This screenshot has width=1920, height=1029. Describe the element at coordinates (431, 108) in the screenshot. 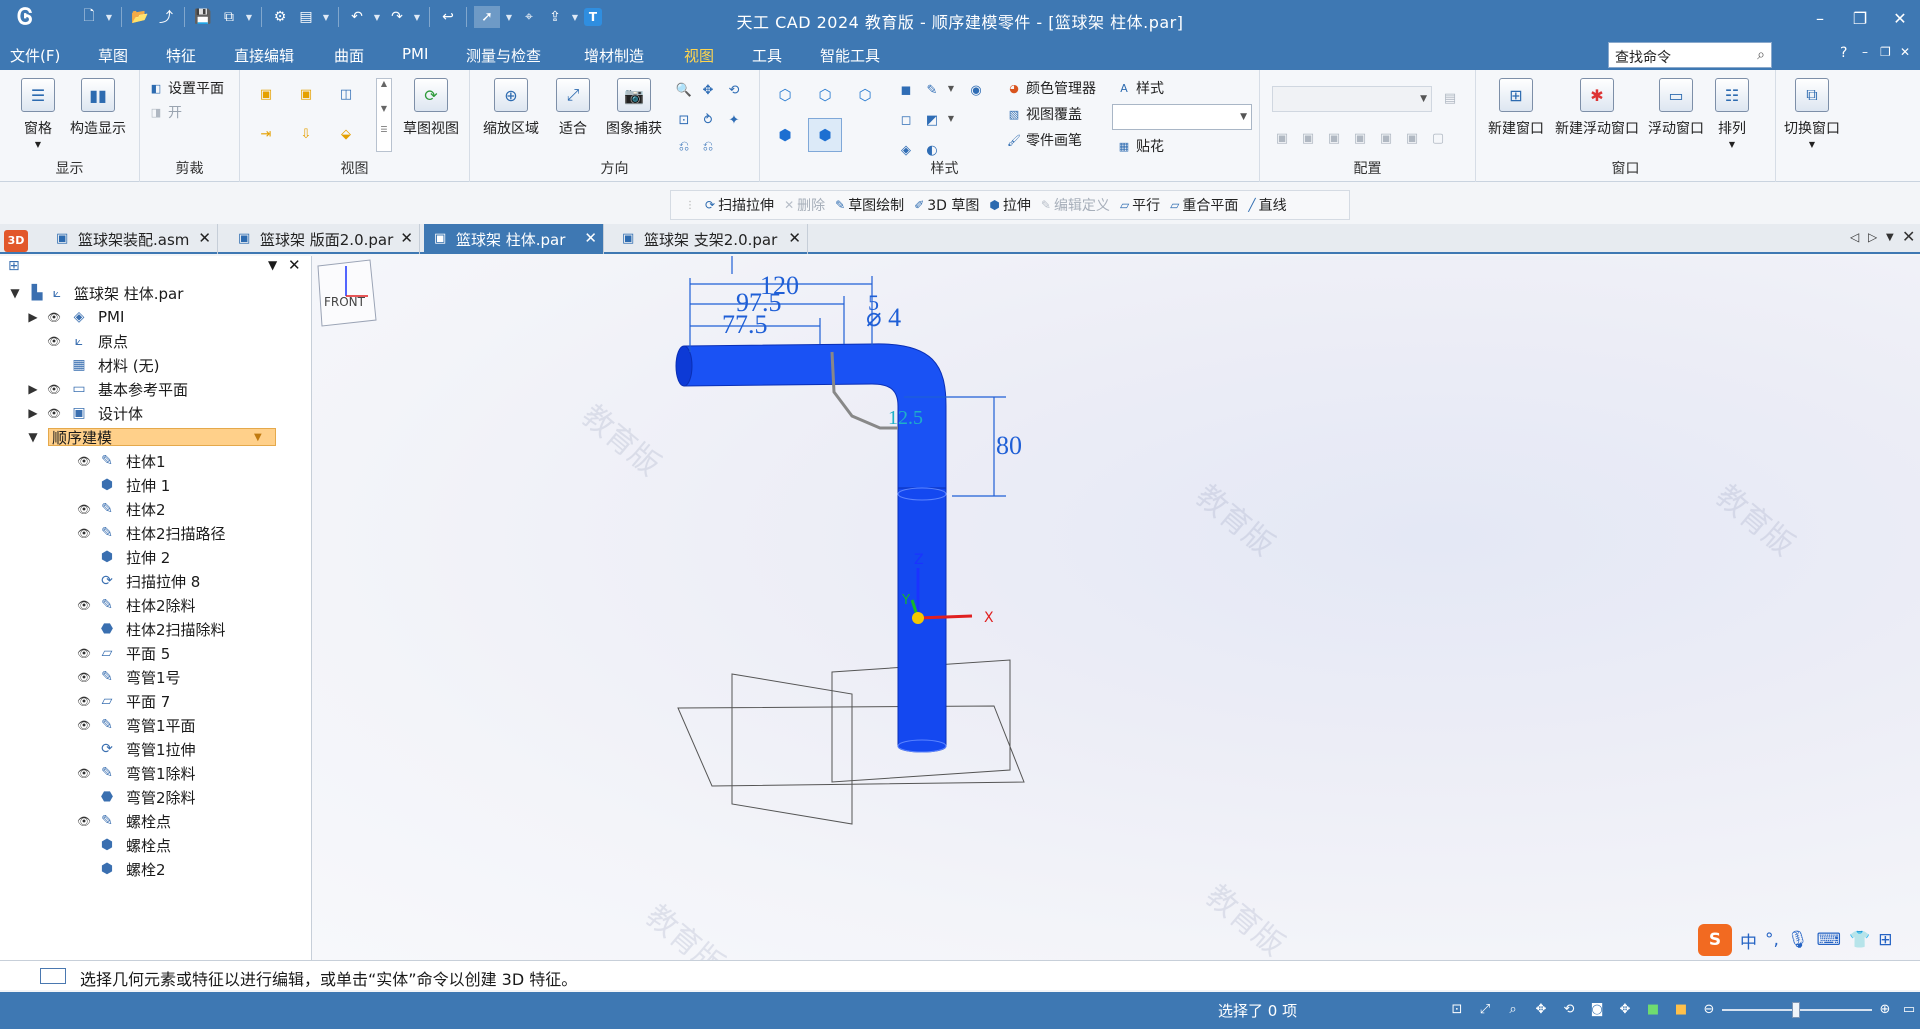

I see `sketch-view-button: ⟳ 草图视图` at that location.